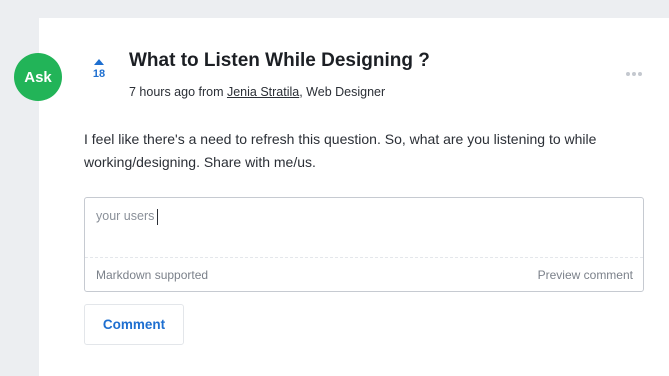 Image resolution: width=669 pixels, height=376 pixels. I want to click on vote-control: 18, so click(99, 69).